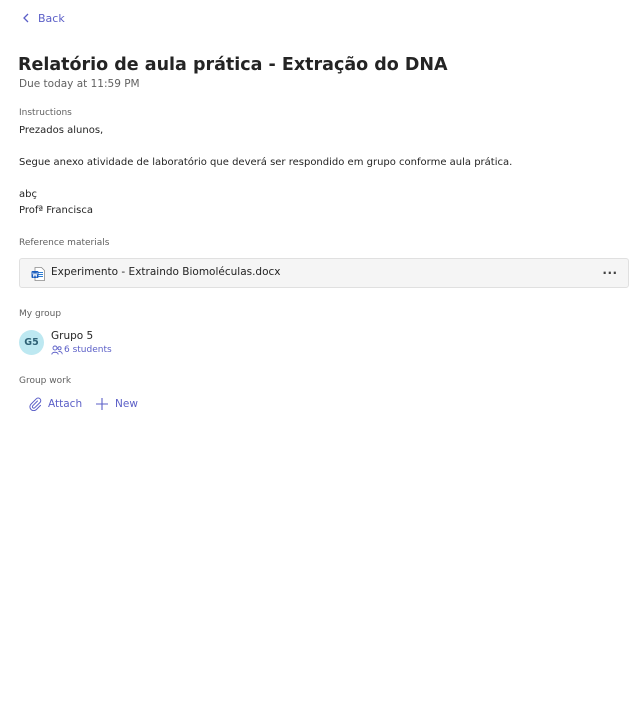 Image resolution: width=644 pixels, height=703 pixels. What do you see at coordinates (31, 342) in the screenshot?
I see `avatar: G5` at bounding box center [31, 342].